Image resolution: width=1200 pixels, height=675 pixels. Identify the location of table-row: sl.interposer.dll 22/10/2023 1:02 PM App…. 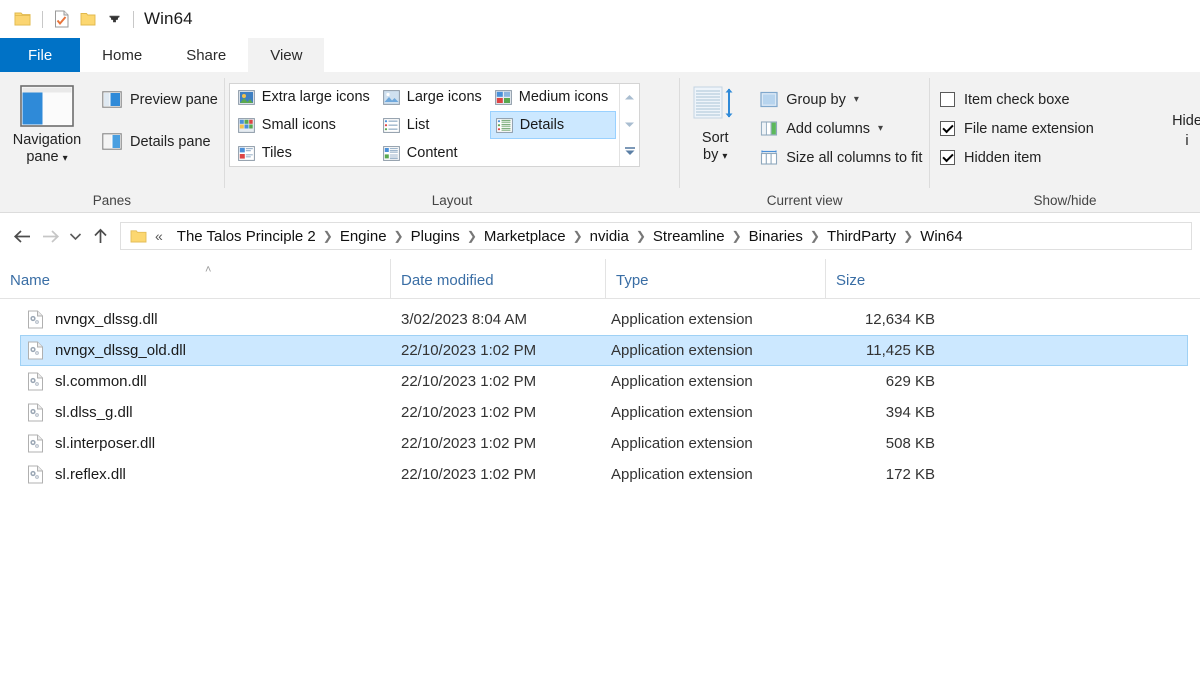
(604, 443).